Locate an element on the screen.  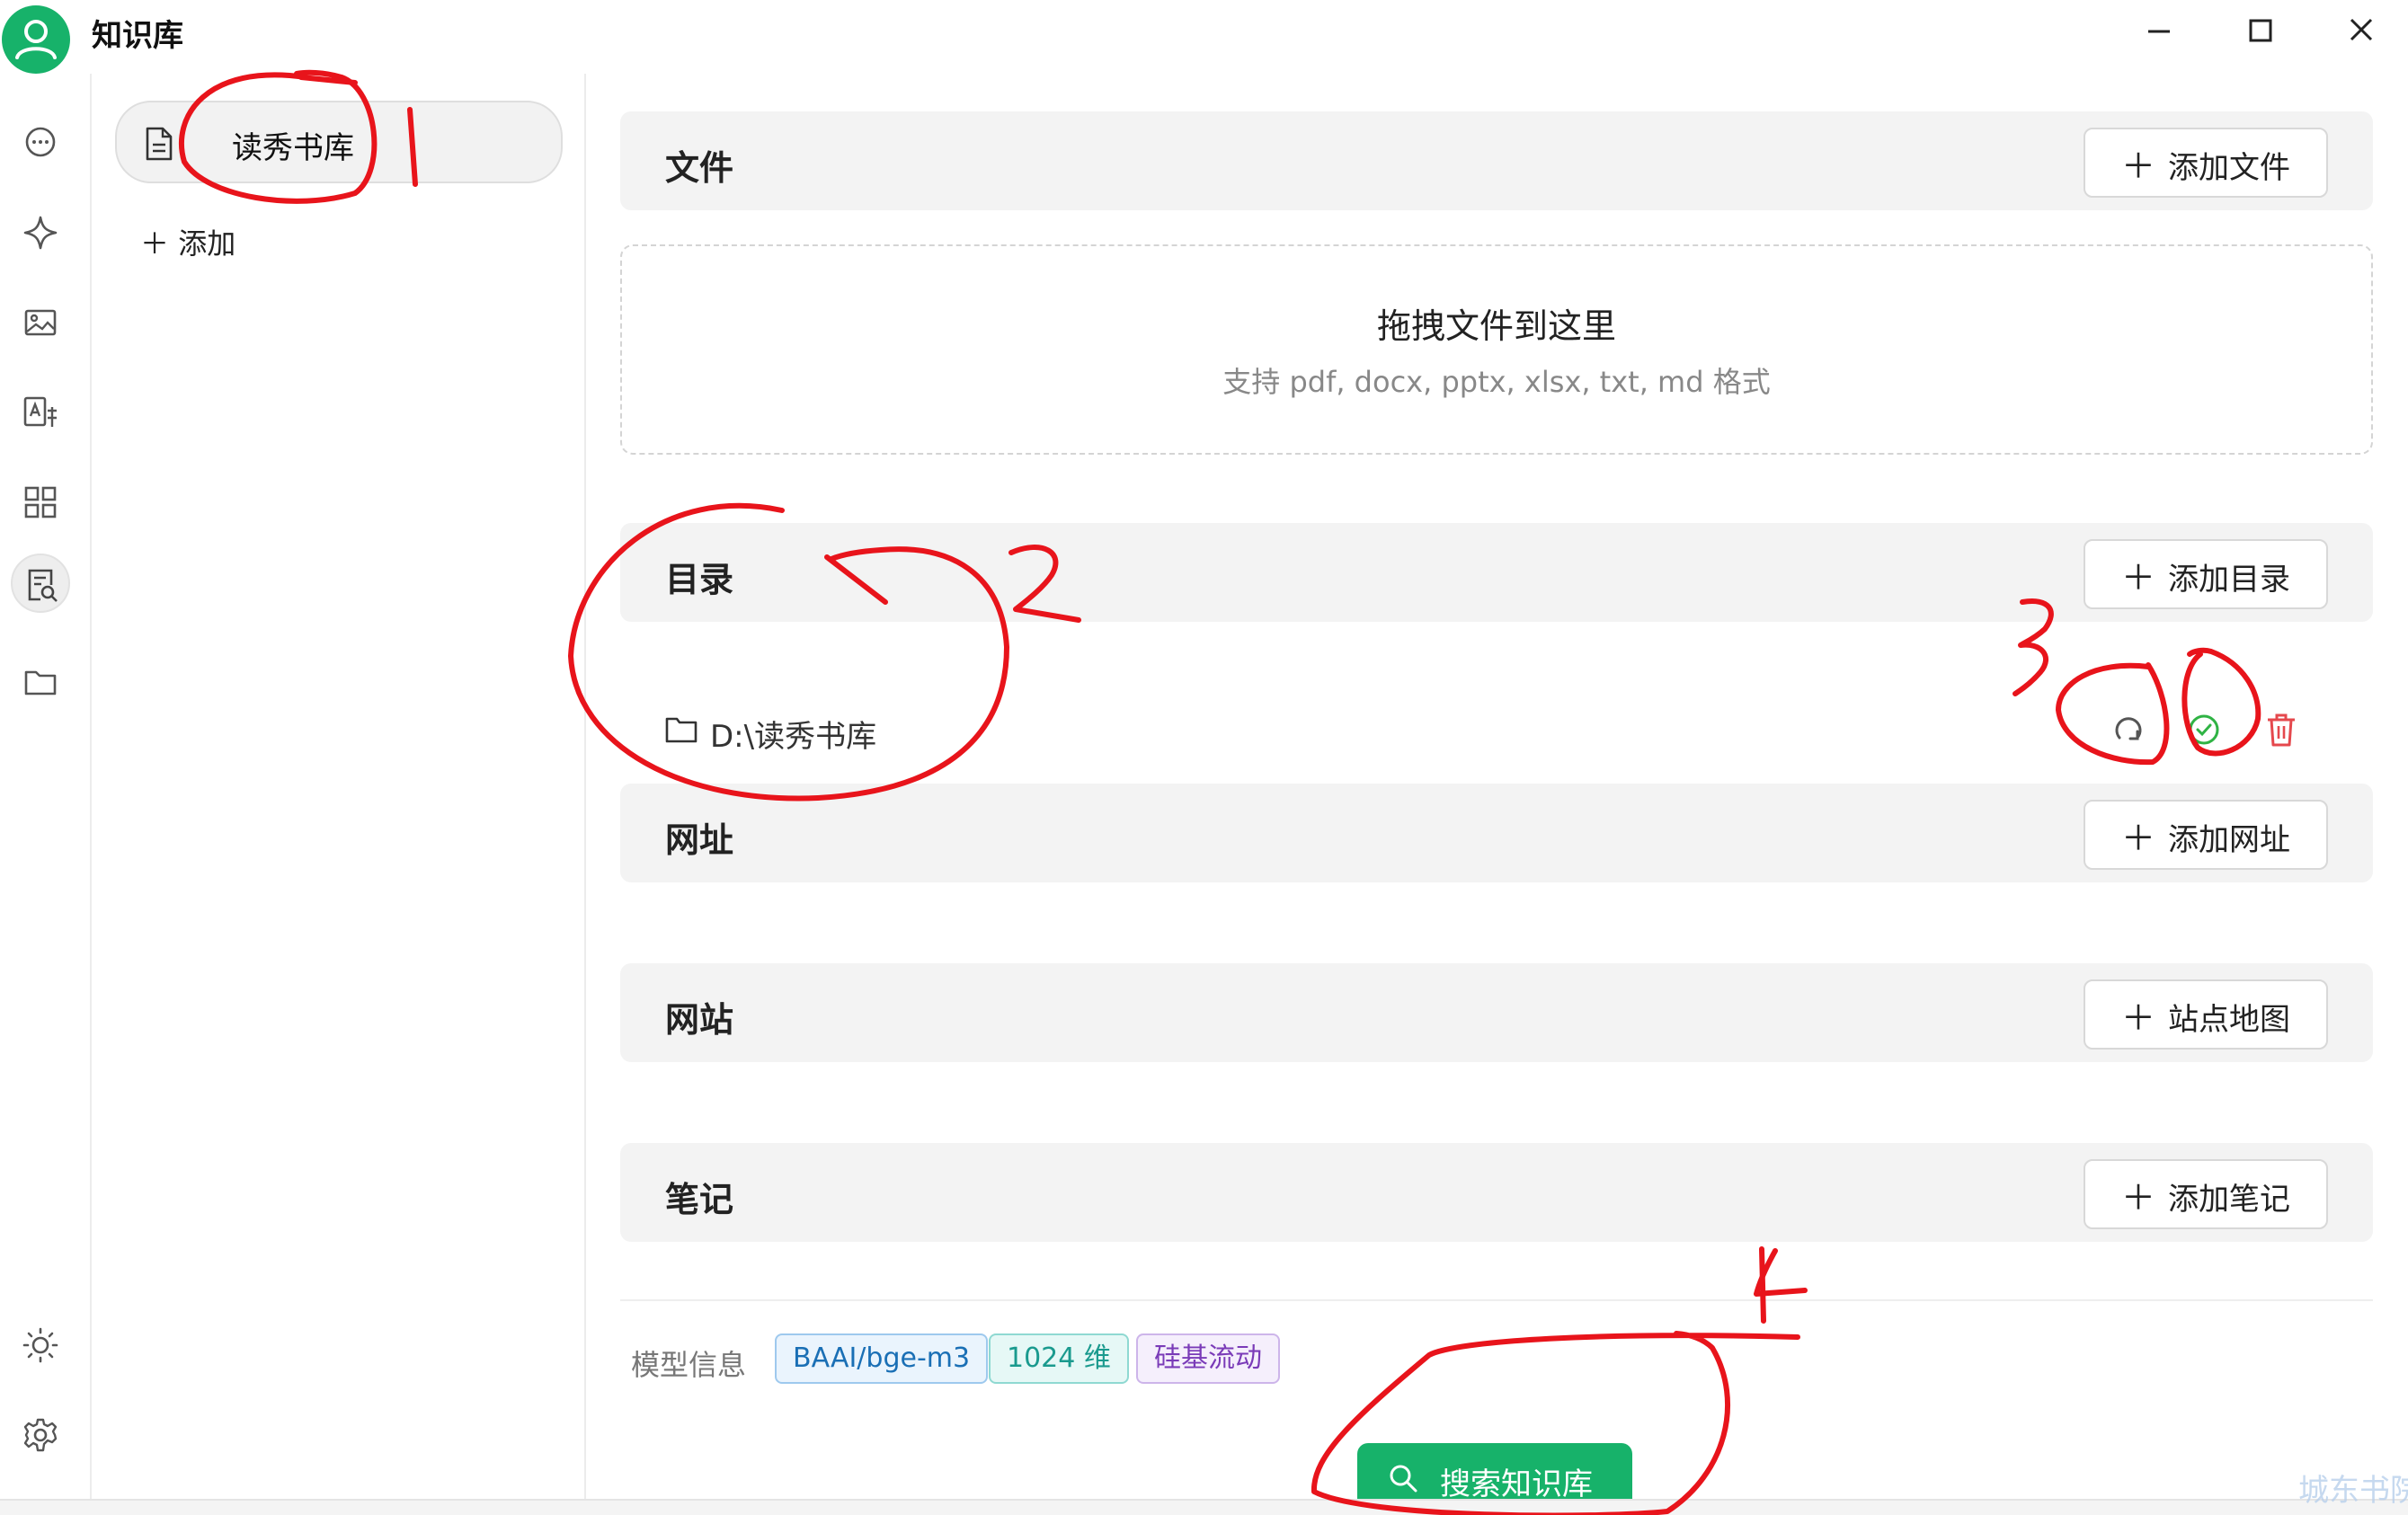
maximize-icon is located at coordinates (2260, 31).